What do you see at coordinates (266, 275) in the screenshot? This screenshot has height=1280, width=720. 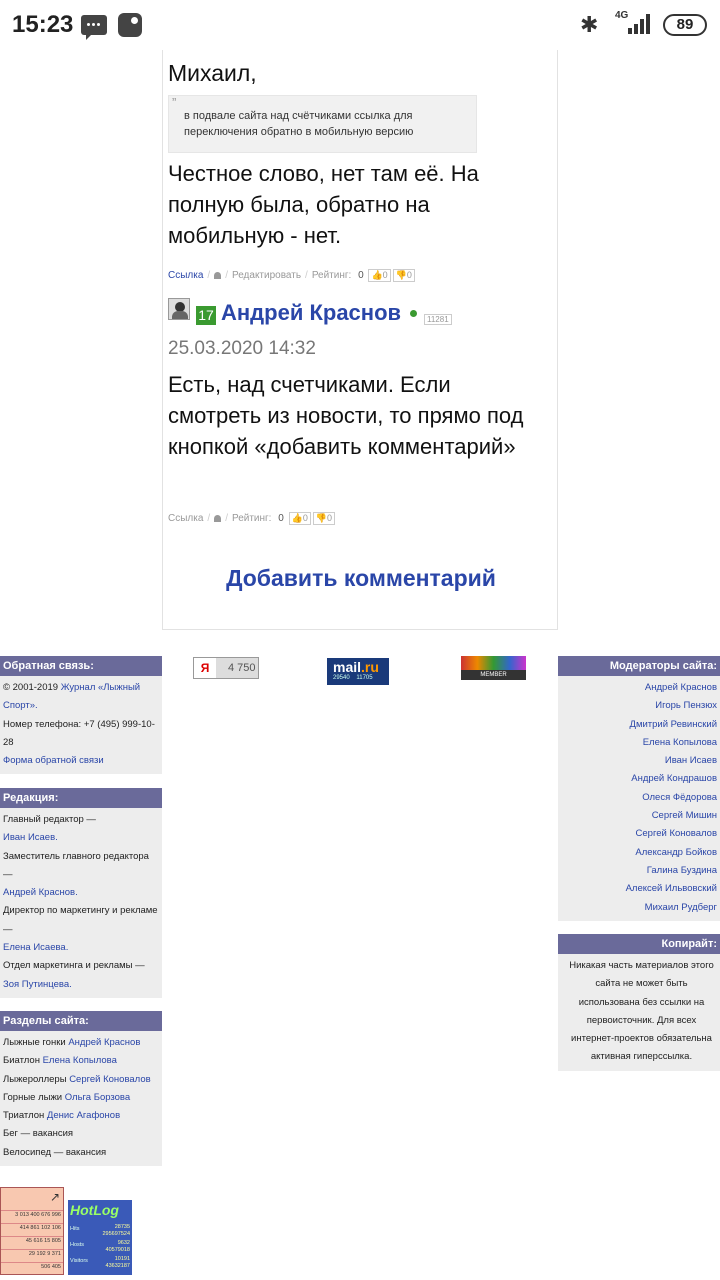 I see `edit-link: Редактировать` at bounding box center [266, 275].